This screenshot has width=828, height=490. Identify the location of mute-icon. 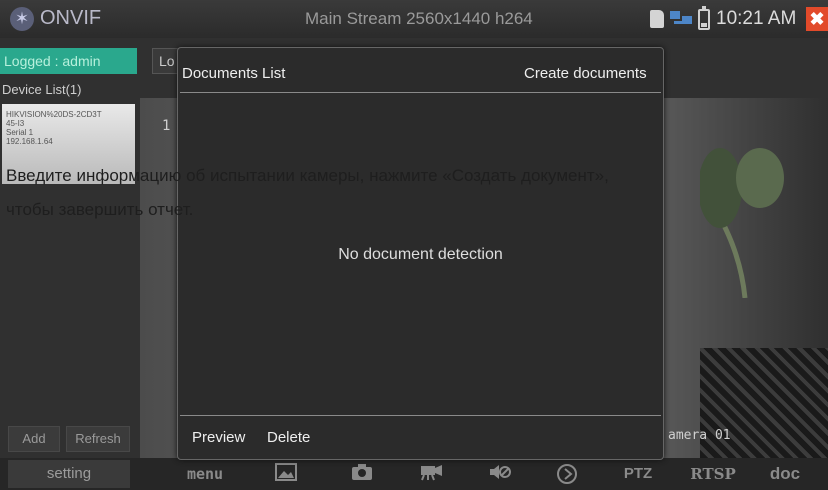
(500, 474).